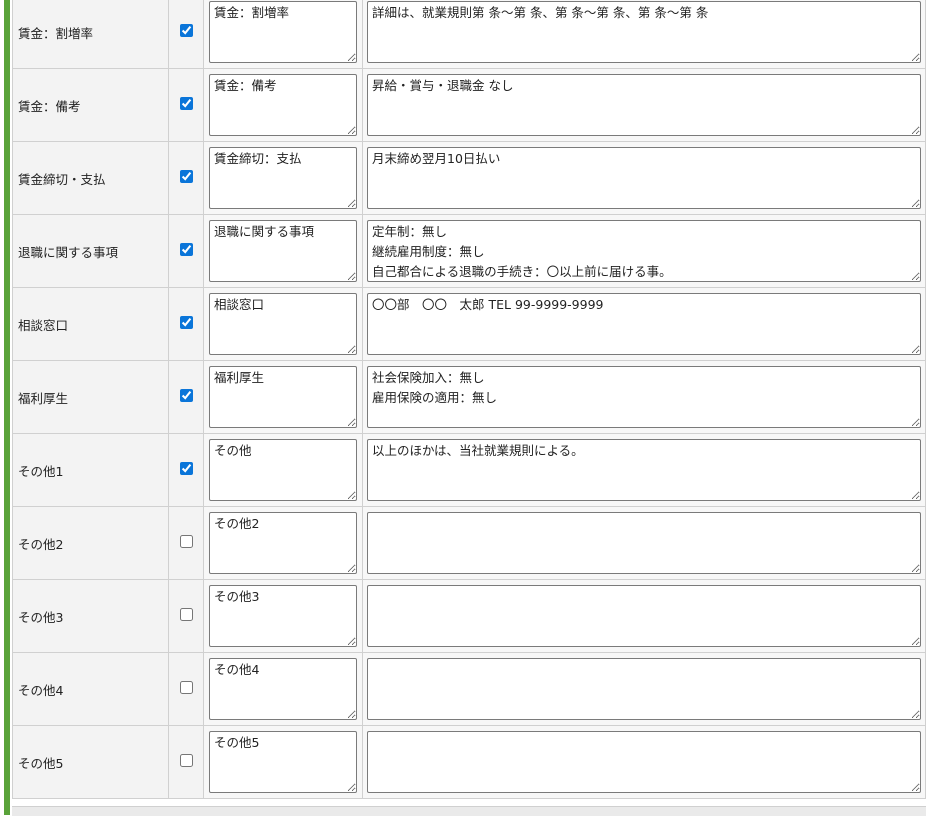 Image resolution: width=936 pixels, height=816 pixels. Describe the element at coordinates (90, 470) in the screenshot. I see `row-label-cell: その他1` at that location.